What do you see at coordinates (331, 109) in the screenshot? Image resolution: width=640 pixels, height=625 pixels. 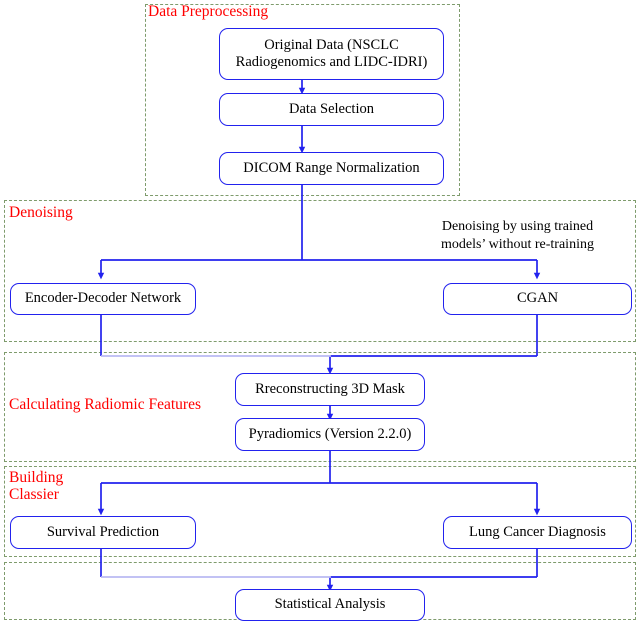 I see `node-data-selection: Data Selection` at bounding box center [331, 109].